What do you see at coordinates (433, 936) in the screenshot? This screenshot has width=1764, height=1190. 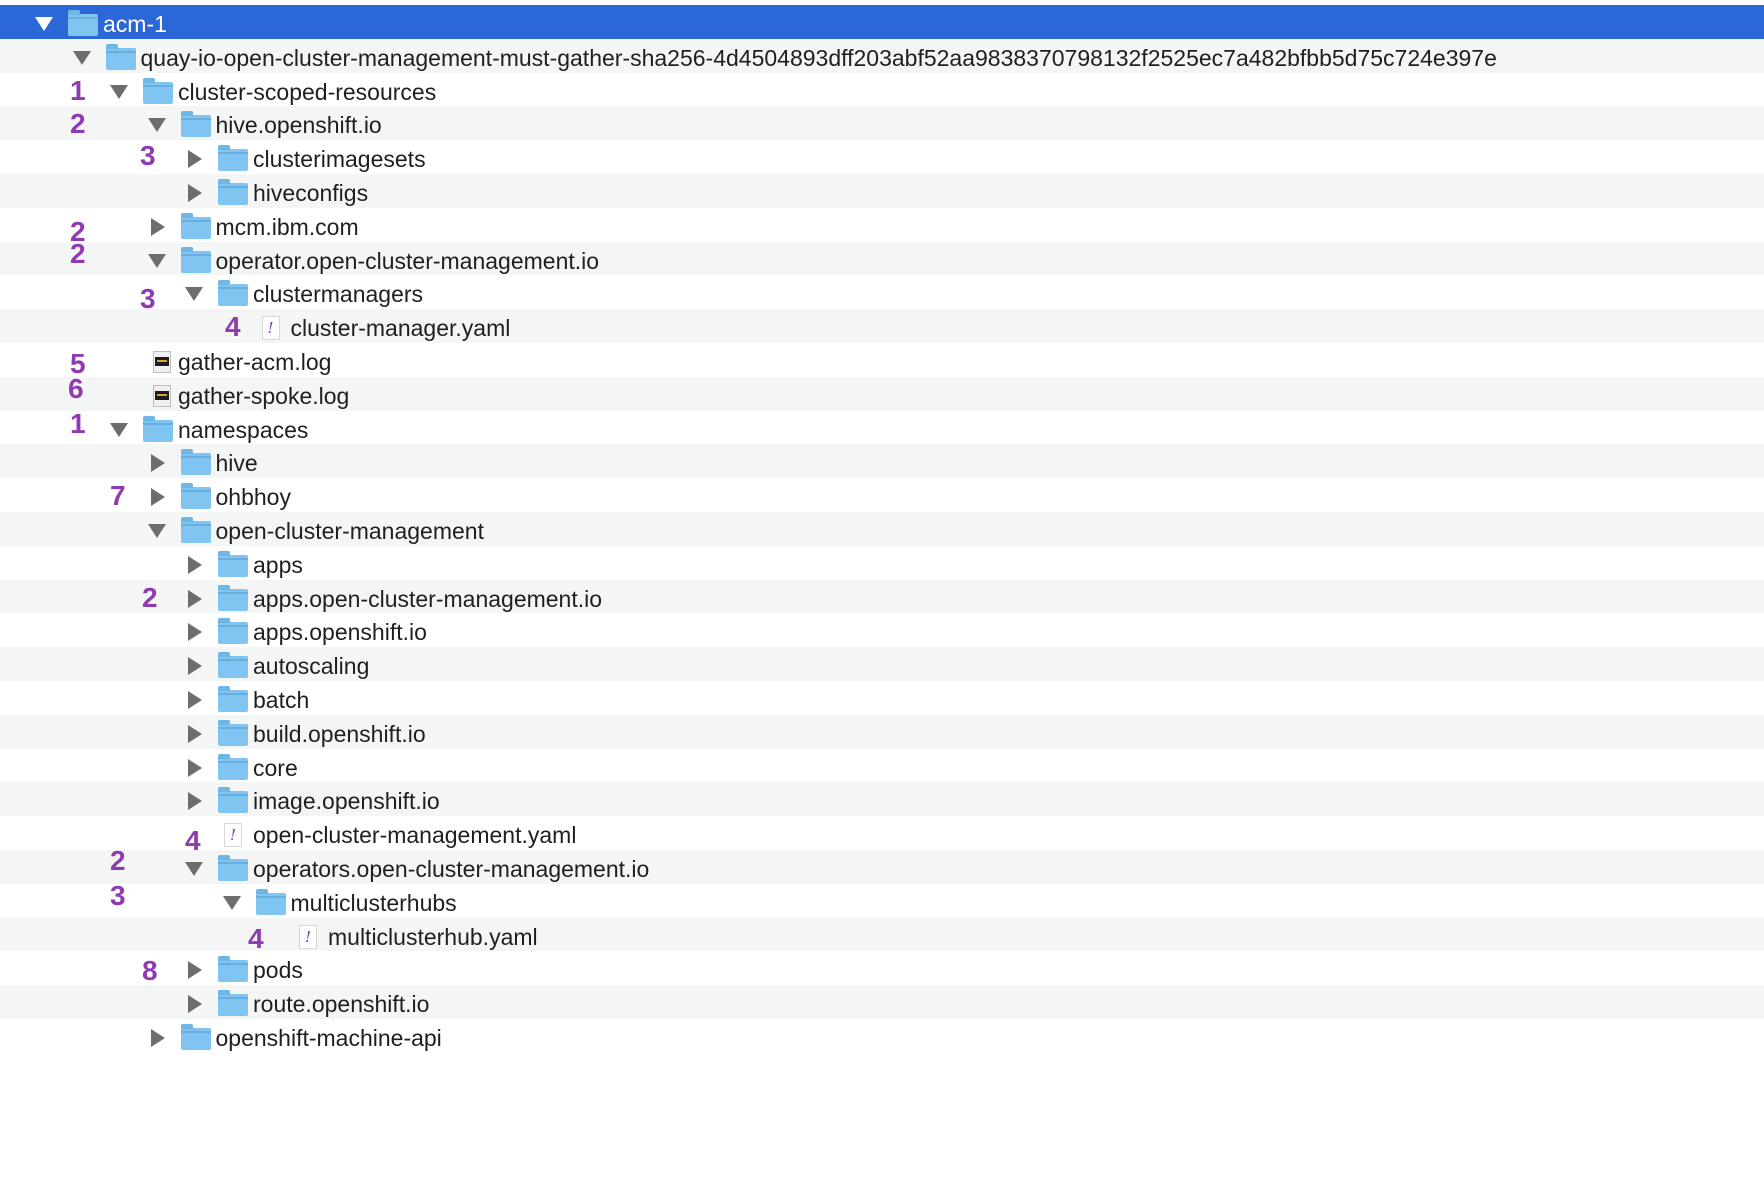 I see `item-label: multiclusterhub.yaml` at bounding box center [433, 936].